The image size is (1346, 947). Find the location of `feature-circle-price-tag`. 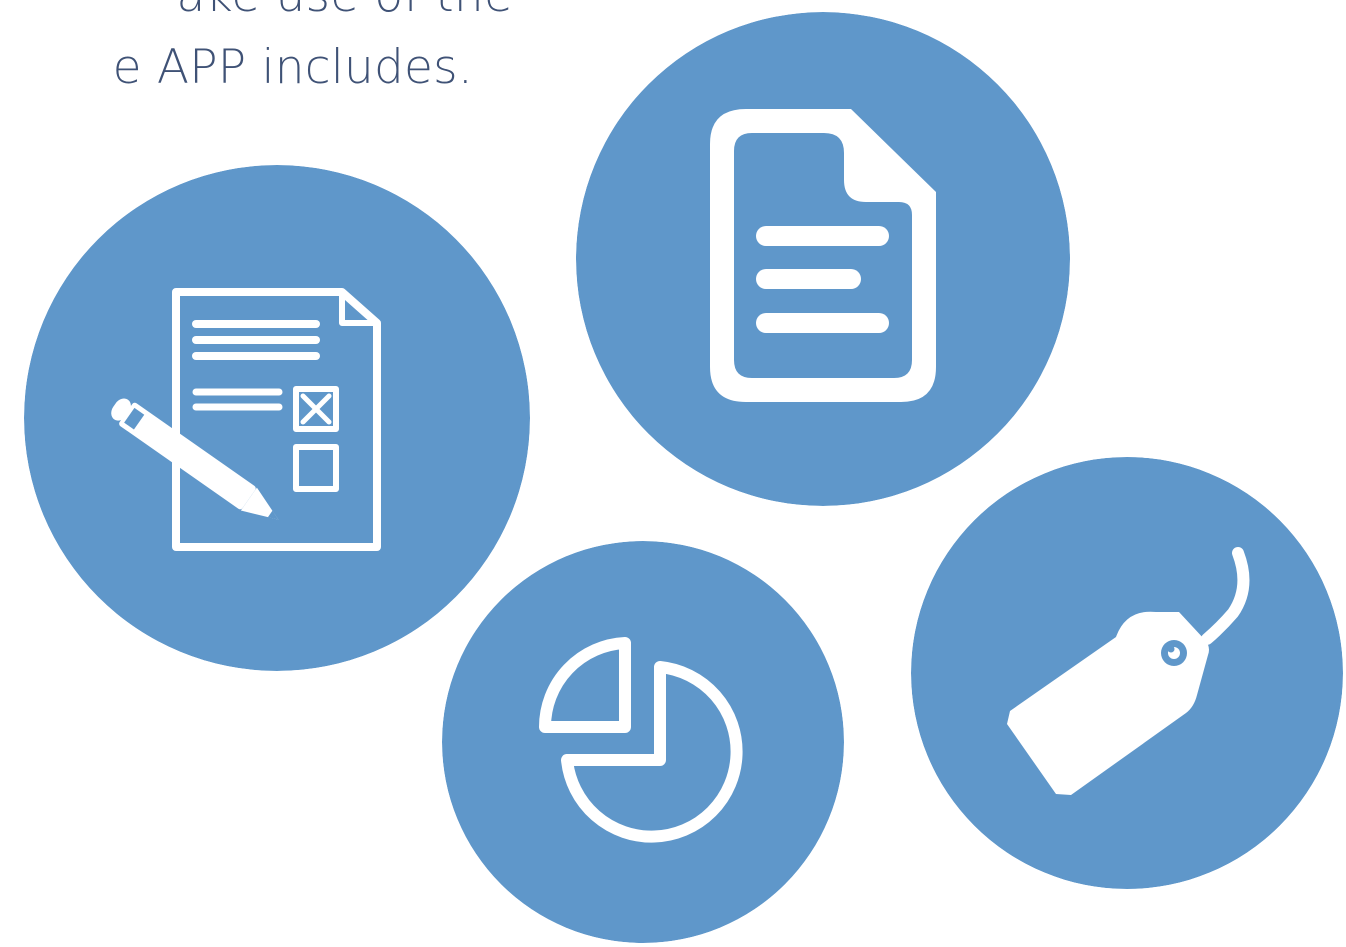

feature-circle-price-tag is located at coordinates (1127, 673).